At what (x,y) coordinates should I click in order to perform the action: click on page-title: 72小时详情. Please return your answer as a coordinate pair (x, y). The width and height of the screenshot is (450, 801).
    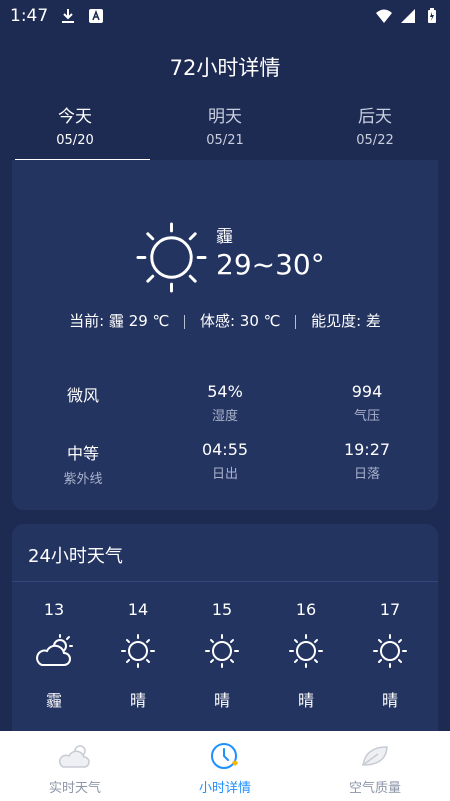
    Looking at the image, I should click on (225, 68).